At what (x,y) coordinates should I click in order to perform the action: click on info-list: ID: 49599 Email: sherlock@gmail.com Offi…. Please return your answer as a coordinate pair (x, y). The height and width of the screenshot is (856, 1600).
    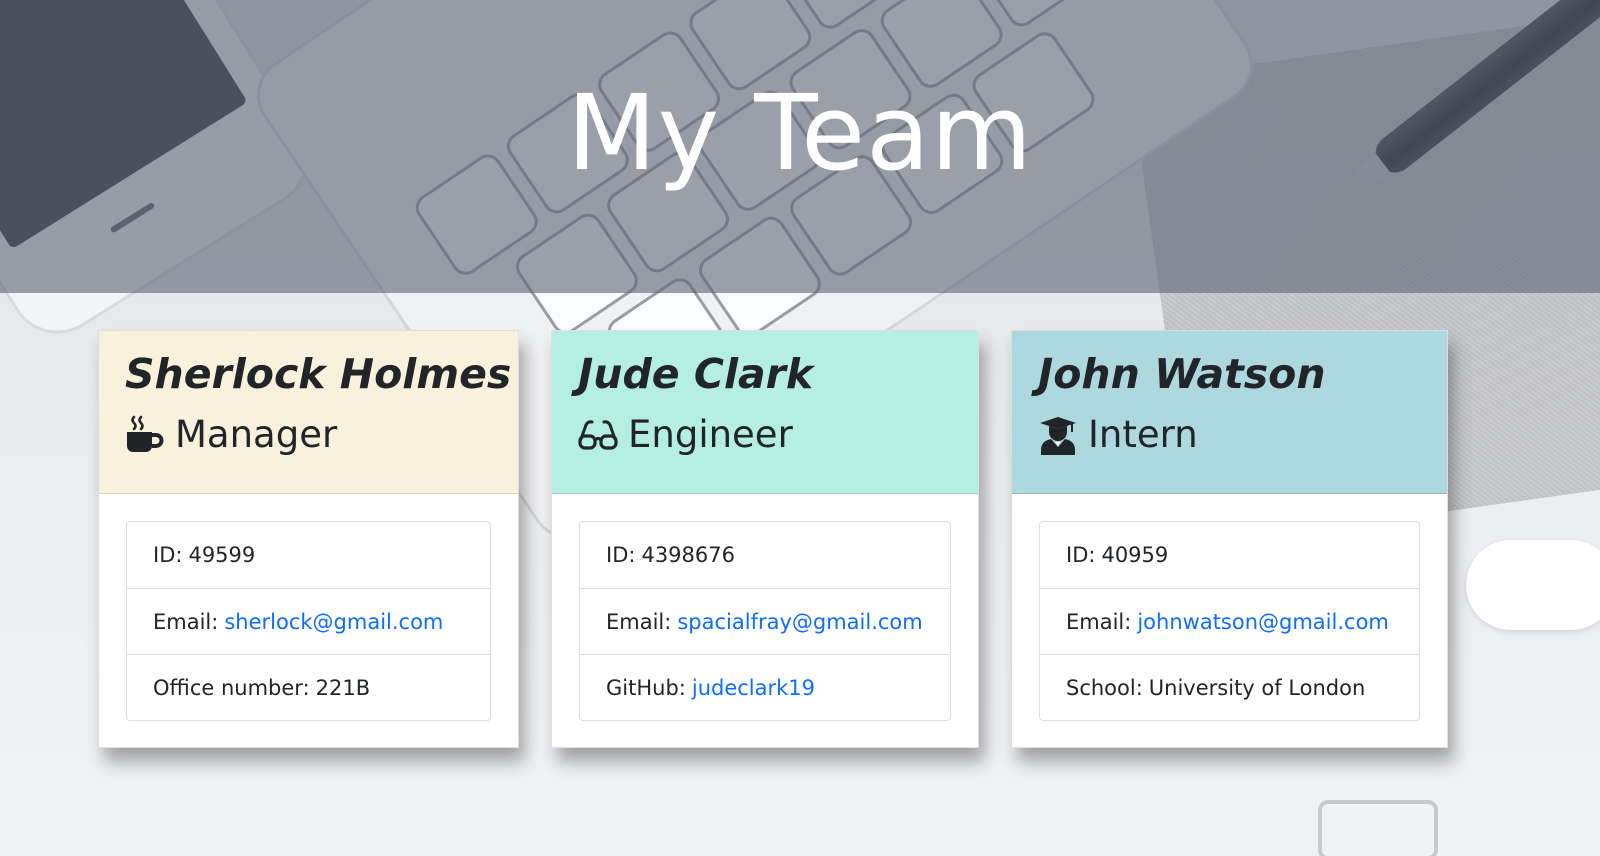
    Looking at the image, I should click on (308, 621).